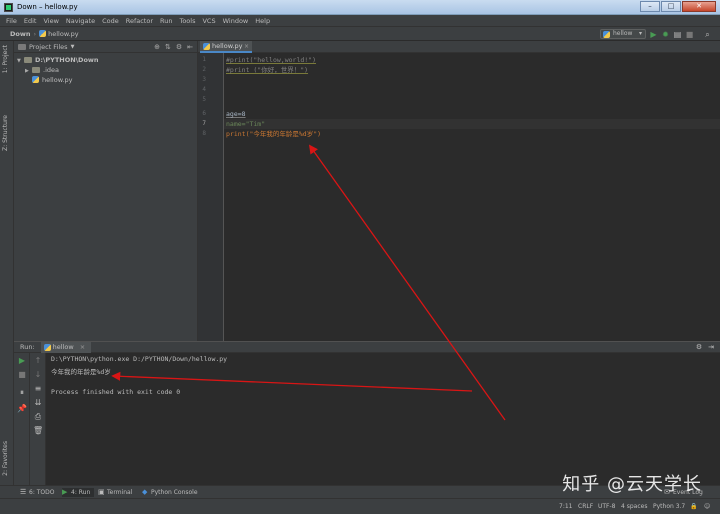 This screenshot has height=514, width=720. I want to click on run-tab-label: hellow, so click(63, 346).